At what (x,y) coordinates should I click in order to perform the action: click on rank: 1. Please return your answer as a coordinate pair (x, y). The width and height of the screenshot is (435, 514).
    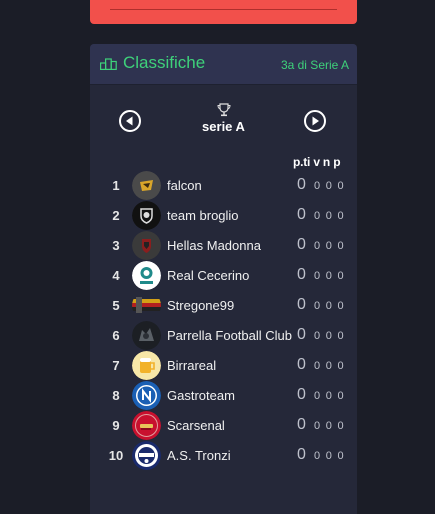
    Looking at the image, I should click on (116, 185).